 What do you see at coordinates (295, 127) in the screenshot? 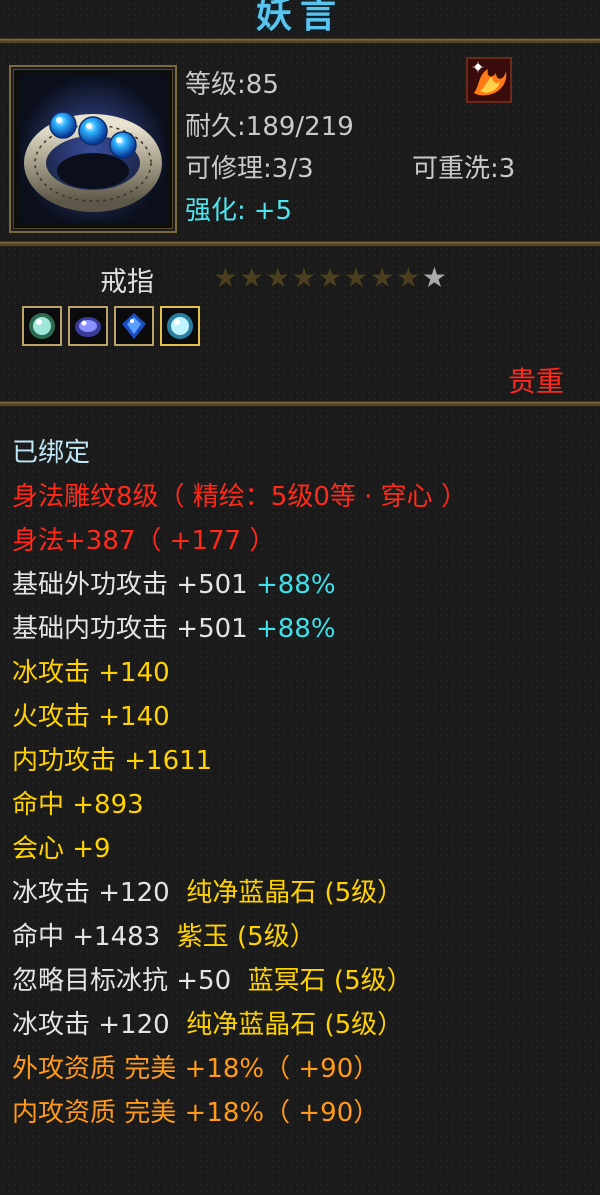
I see `durability-value: :189/219` at bounding box center [295, 127].